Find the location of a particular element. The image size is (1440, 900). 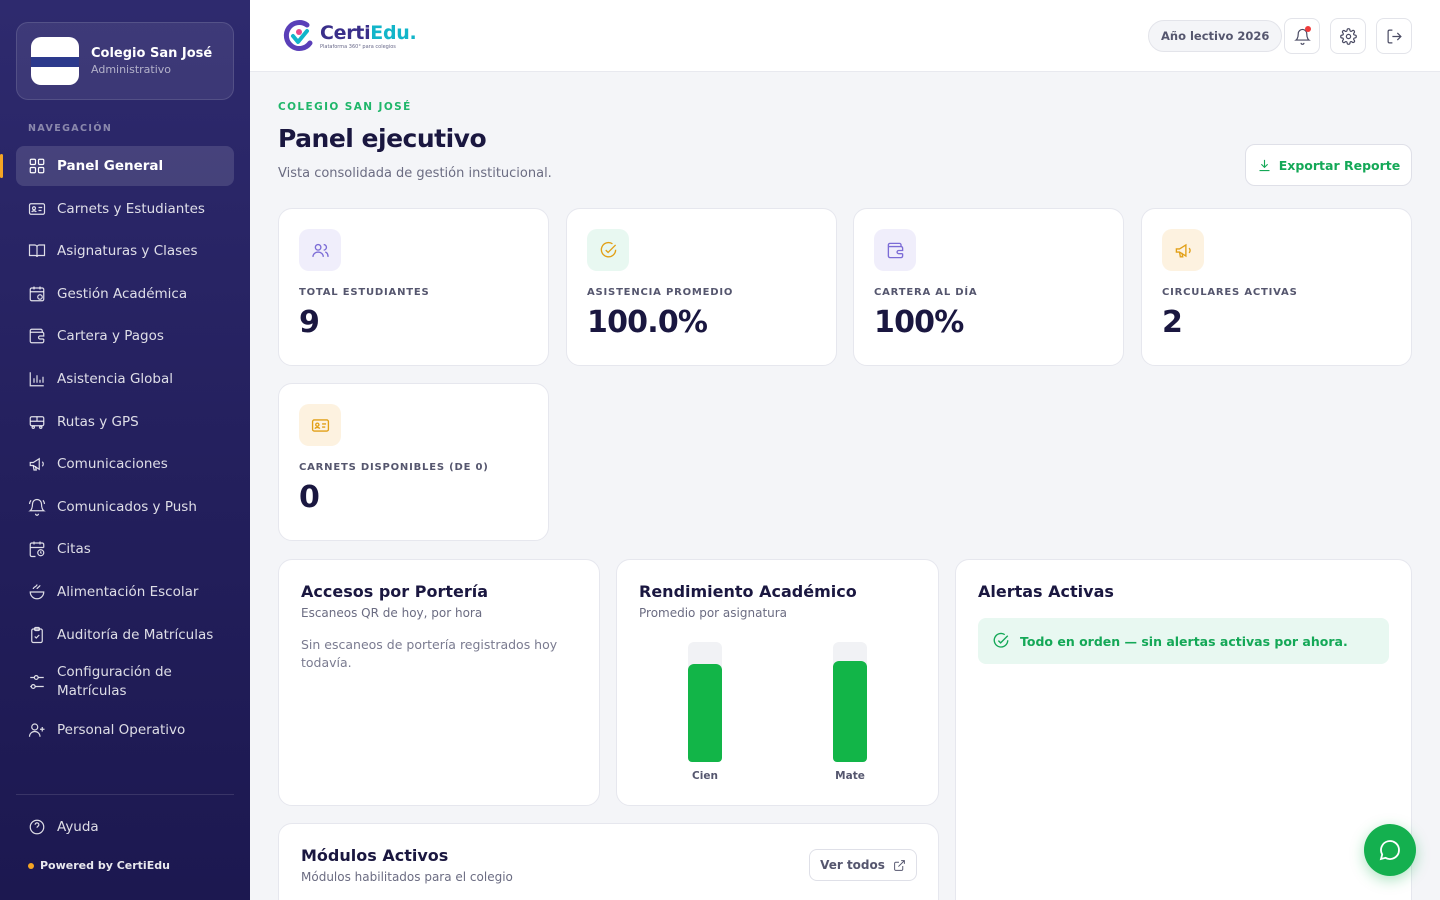

sidebar-item-label: Carnets y Estudiantes is located at coordinates (131, 208).